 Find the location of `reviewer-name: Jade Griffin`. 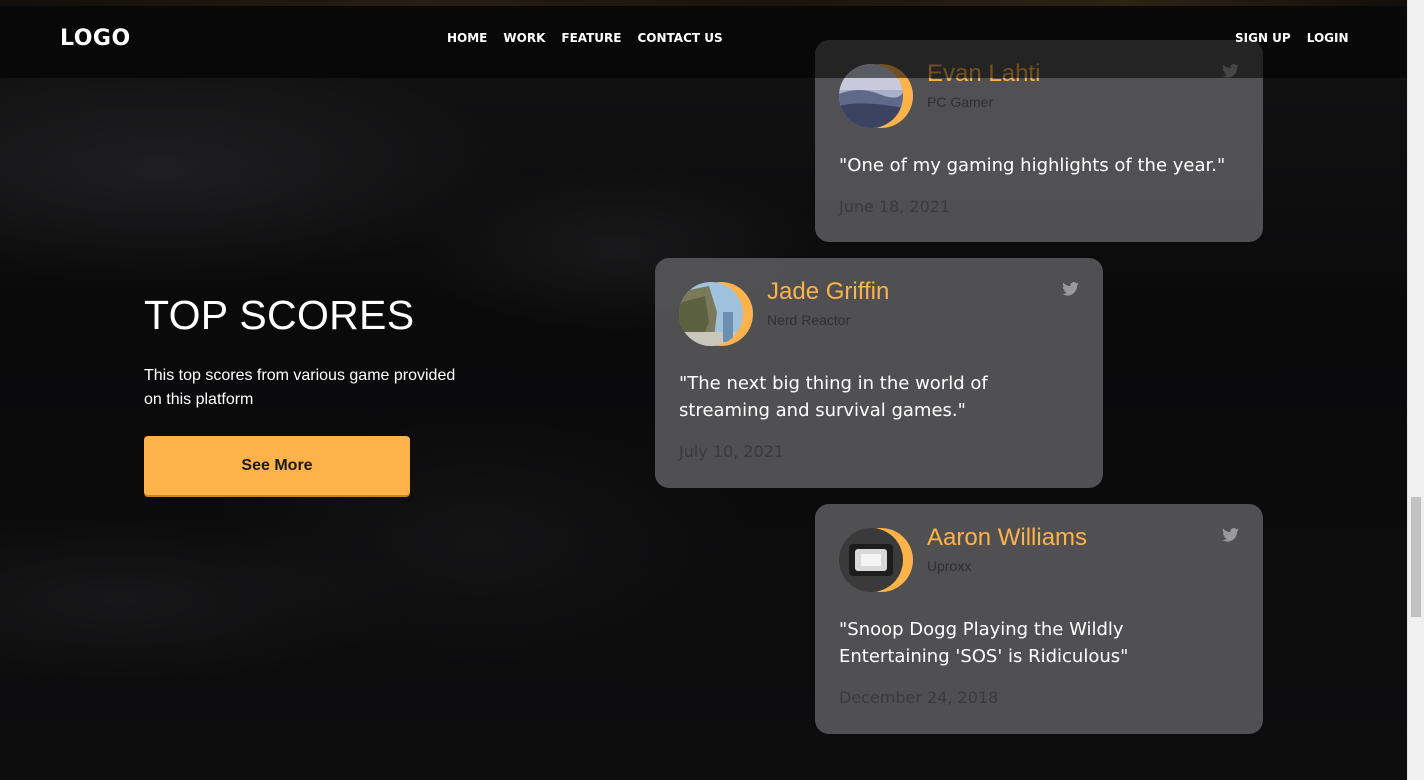

reviewer-name: Jade Griffin is located at coordinates (828, 291).